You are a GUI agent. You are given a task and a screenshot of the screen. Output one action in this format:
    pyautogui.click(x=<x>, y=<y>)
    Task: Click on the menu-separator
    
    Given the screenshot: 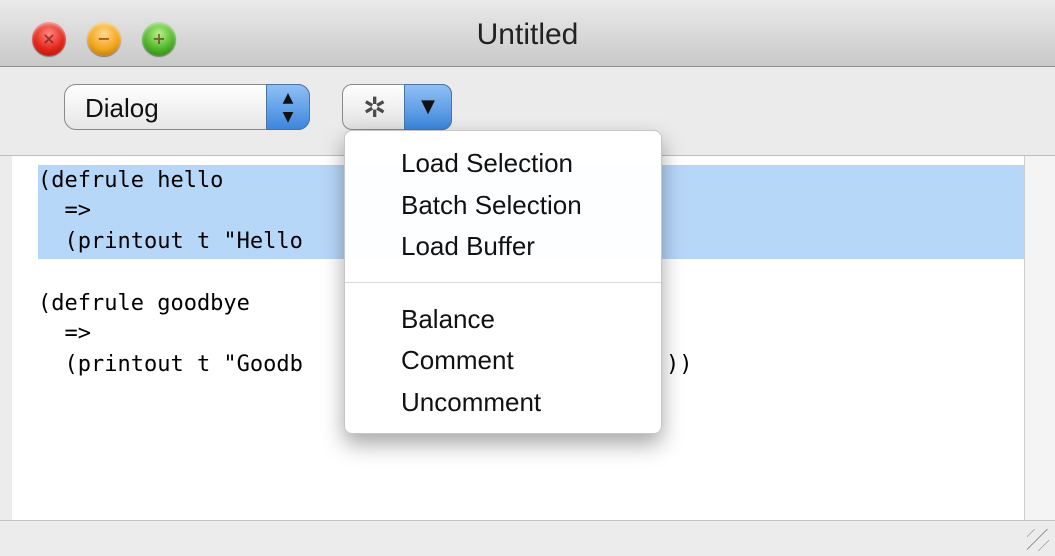 What is the action you would take?
    pyautogui.click(x=503, y=282)
    